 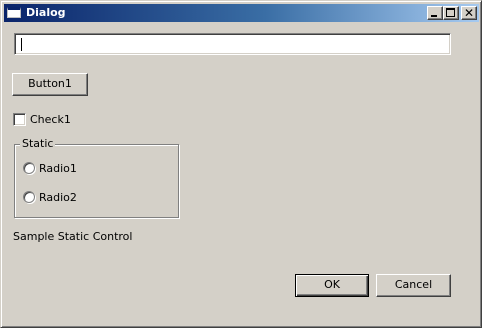 I want to click on radio2-button, so click(x=29, y=197).